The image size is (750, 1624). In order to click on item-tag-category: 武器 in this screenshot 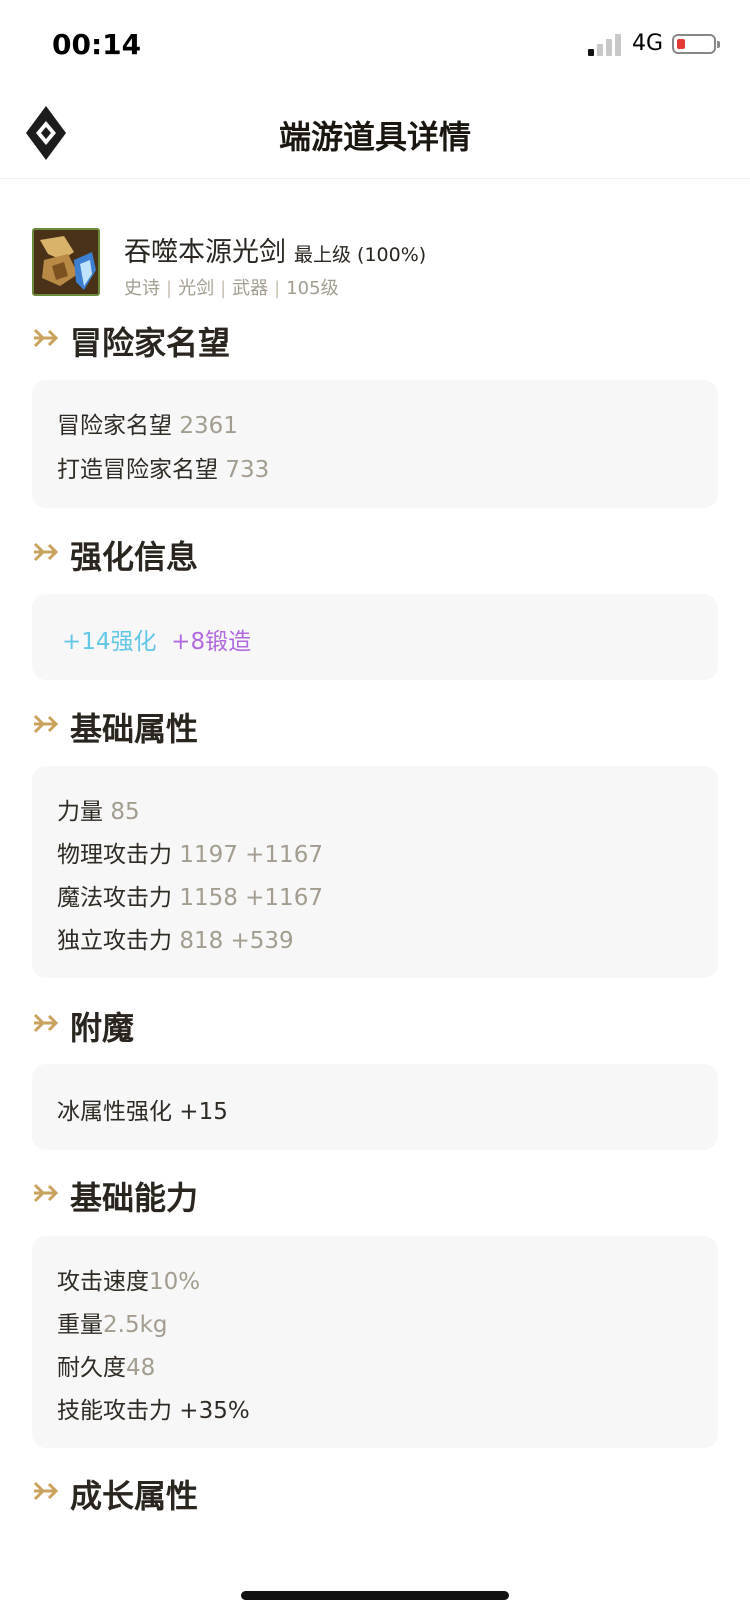, I will do `click(250, 288)`.